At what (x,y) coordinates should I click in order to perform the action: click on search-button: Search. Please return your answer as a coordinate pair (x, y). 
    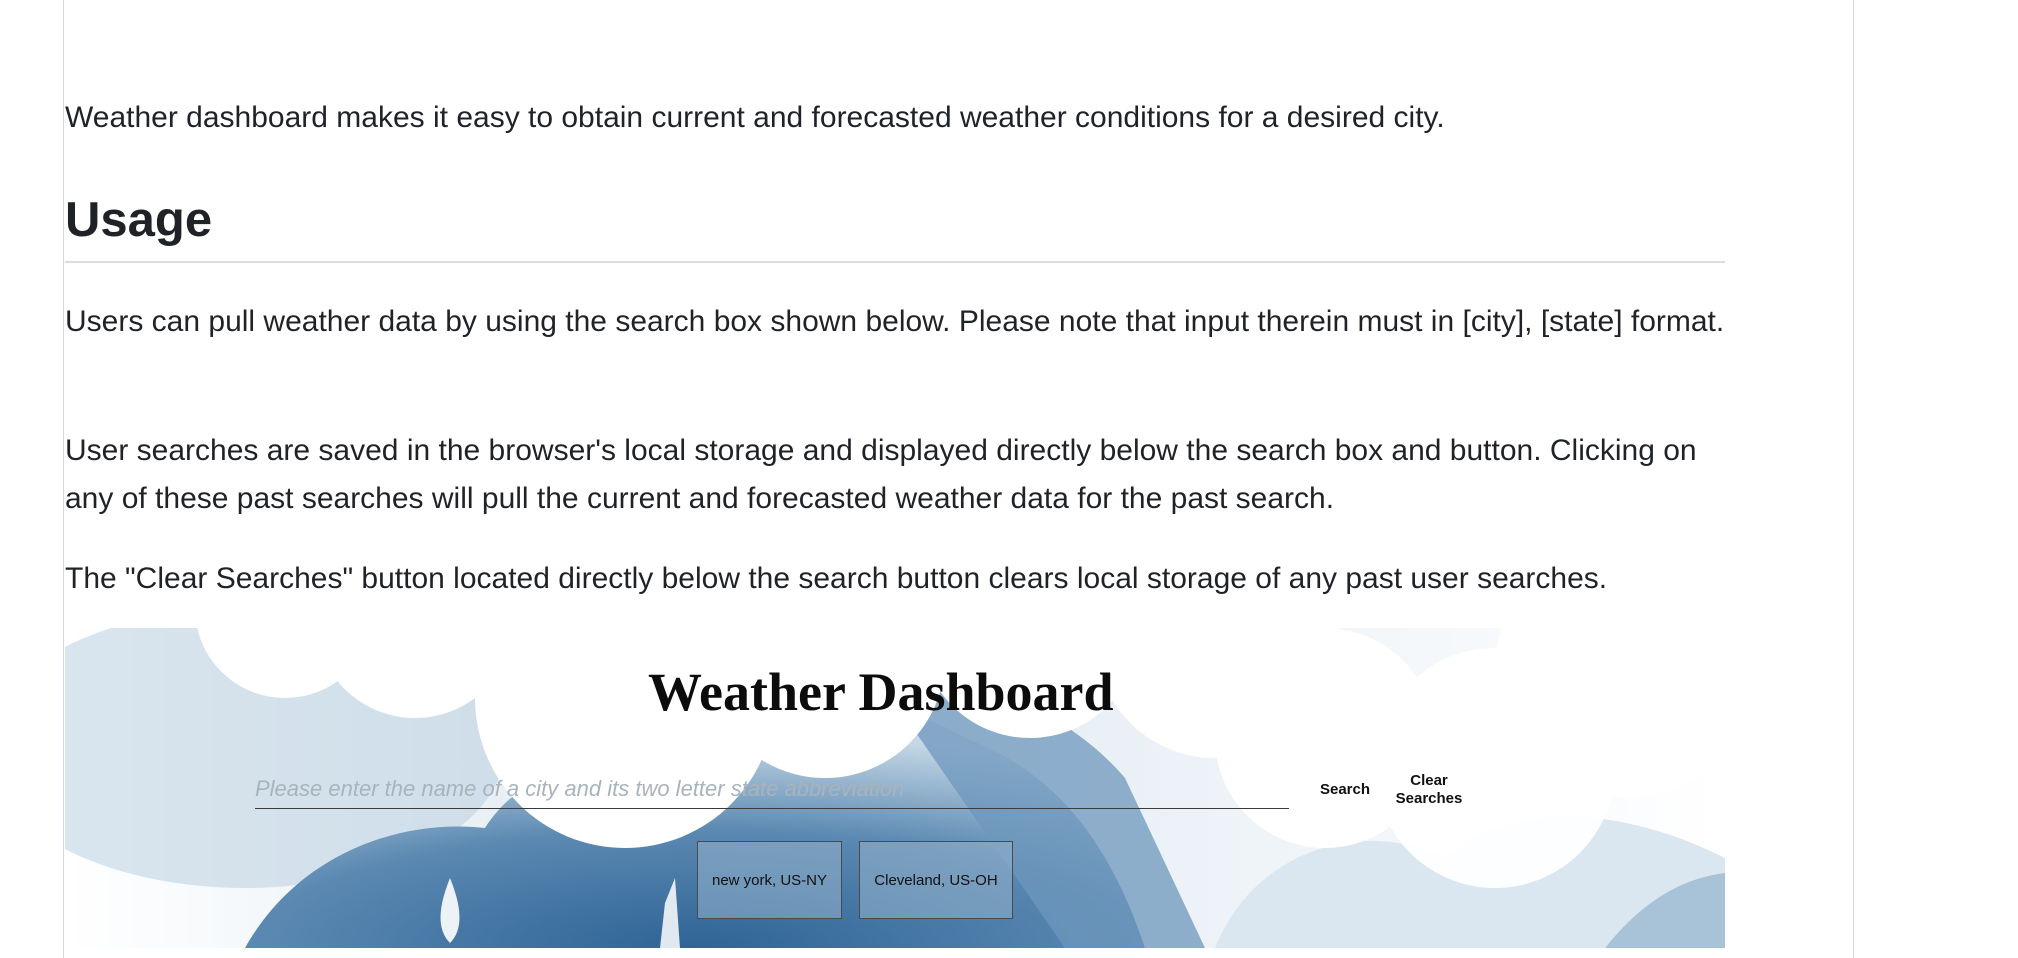
    Looking at the image, I should click on (1345, 789).